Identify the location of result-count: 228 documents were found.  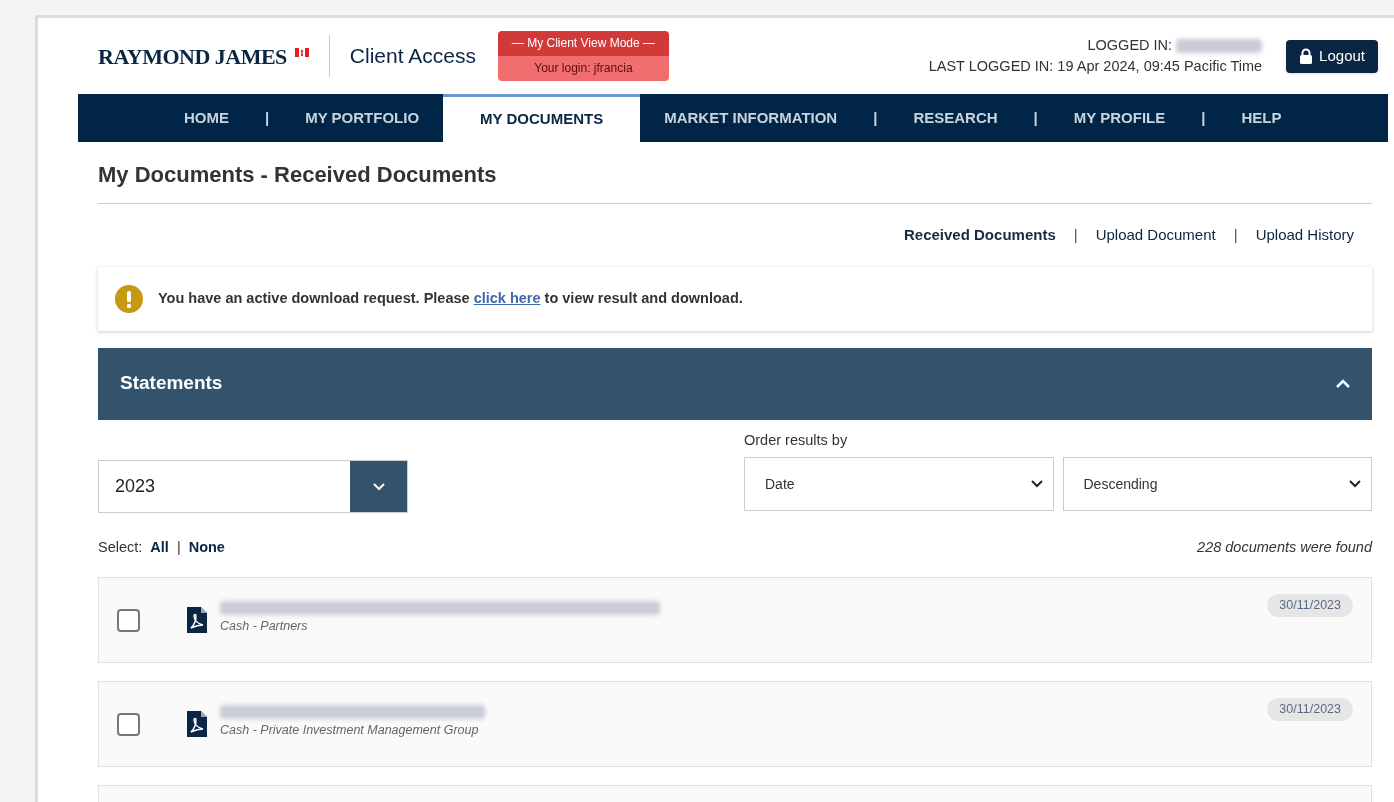
(1284, 548).